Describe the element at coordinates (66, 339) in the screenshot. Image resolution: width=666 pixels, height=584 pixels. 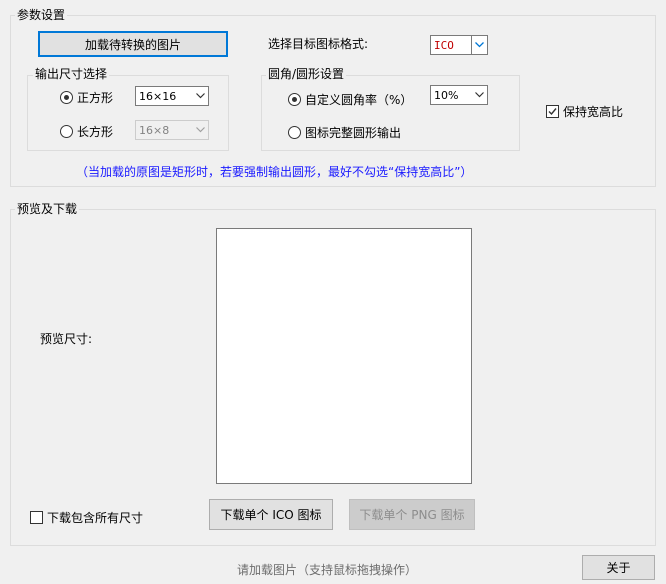
I see `preview-size-label: 预览尺寸:` at that location.